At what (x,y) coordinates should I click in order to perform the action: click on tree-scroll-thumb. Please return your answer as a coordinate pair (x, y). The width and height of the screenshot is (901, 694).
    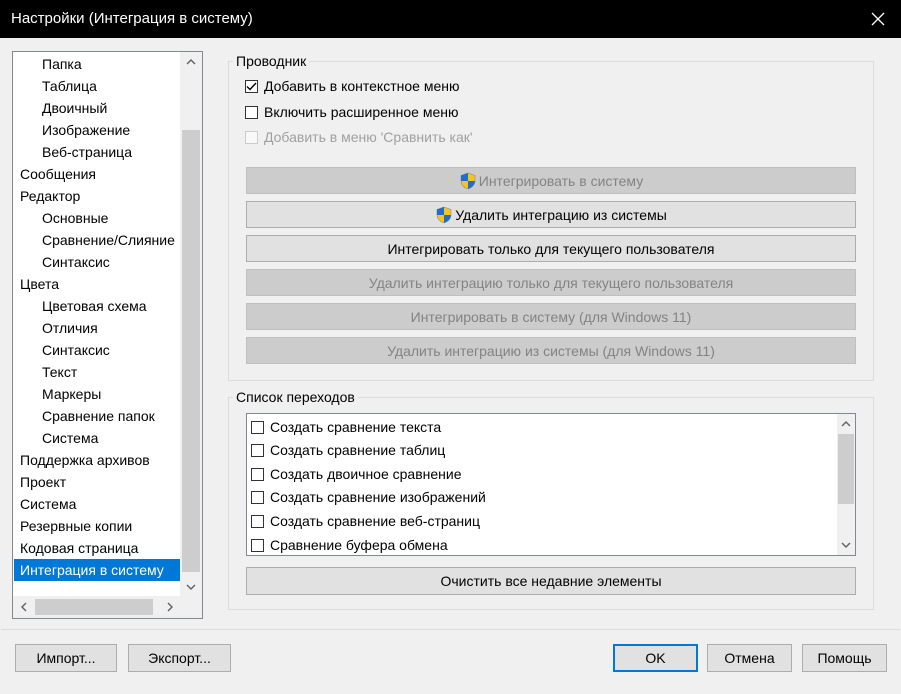
    Looking at the image, I should click on (191, 351).